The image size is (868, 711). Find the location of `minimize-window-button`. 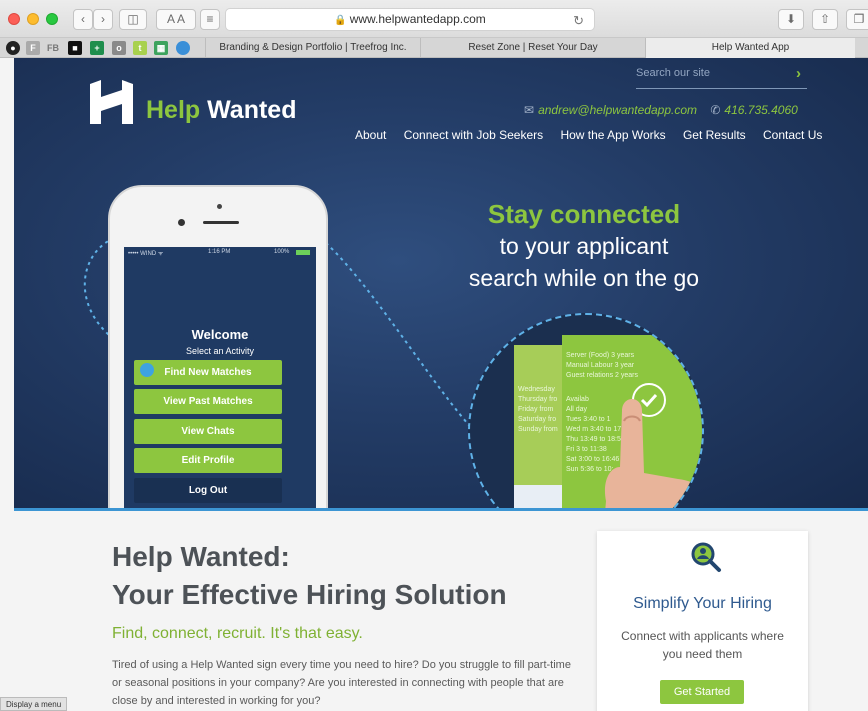

minimize-window-button is located at coordinates (33, 19).